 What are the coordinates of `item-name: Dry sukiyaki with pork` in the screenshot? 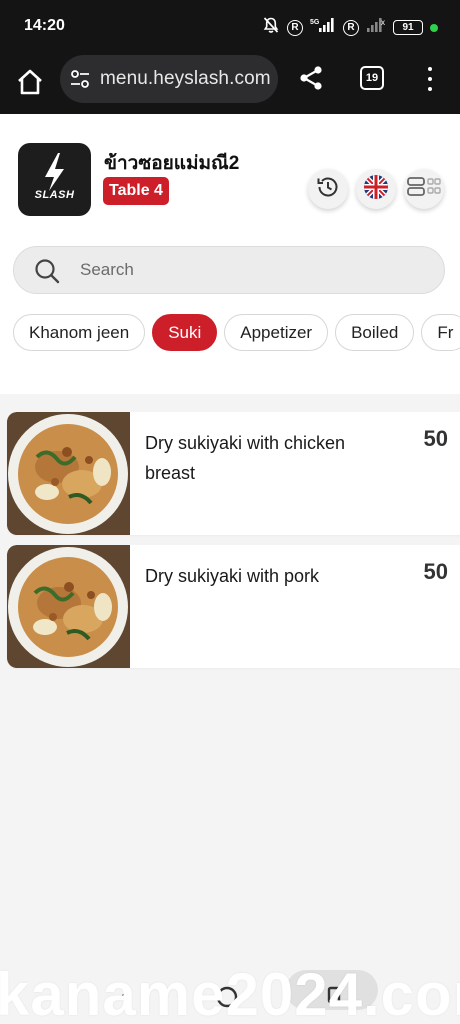 It's located at (232, 576).